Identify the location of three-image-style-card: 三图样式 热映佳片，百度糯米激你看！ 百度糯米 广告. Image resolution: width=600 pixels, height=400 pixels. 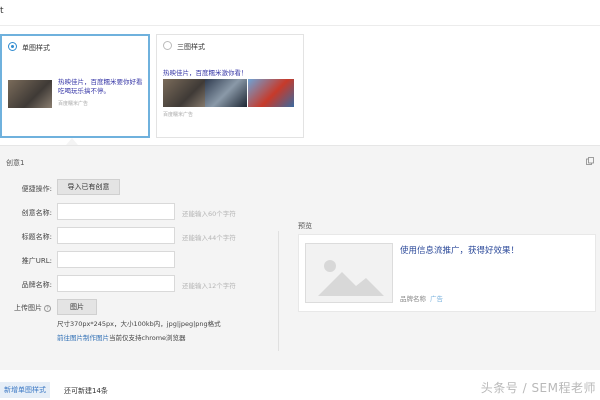
(230, 86).